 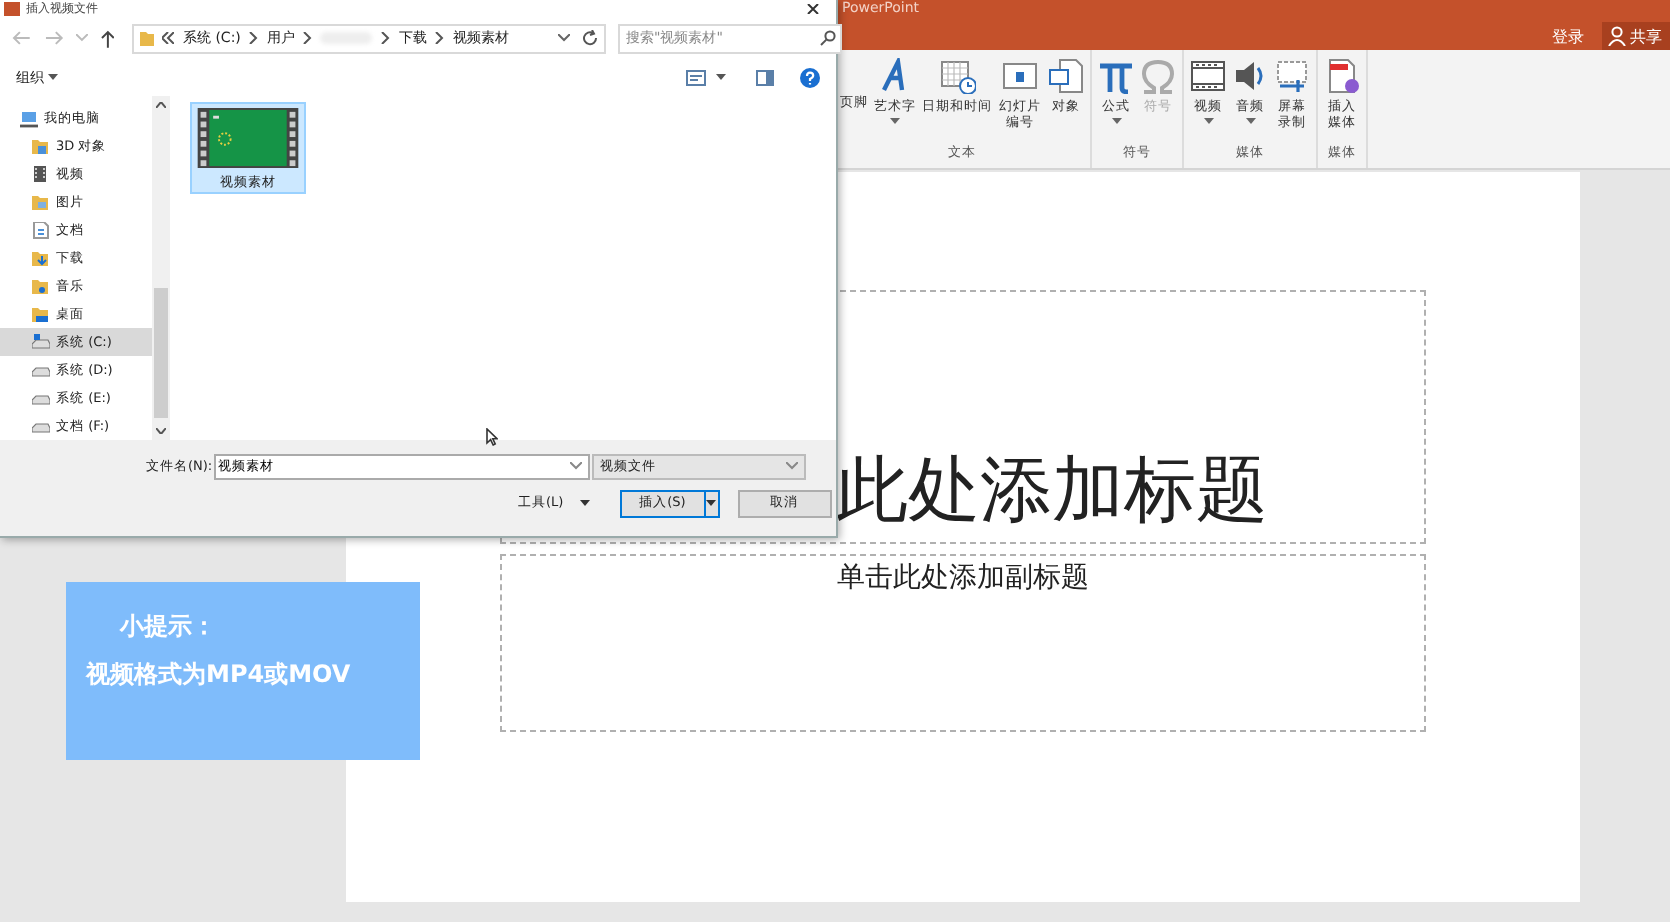 What do you see at coordinates (589, 38) in the screenshot?
I see `refresh-icon` at bounding box center [589, 38].